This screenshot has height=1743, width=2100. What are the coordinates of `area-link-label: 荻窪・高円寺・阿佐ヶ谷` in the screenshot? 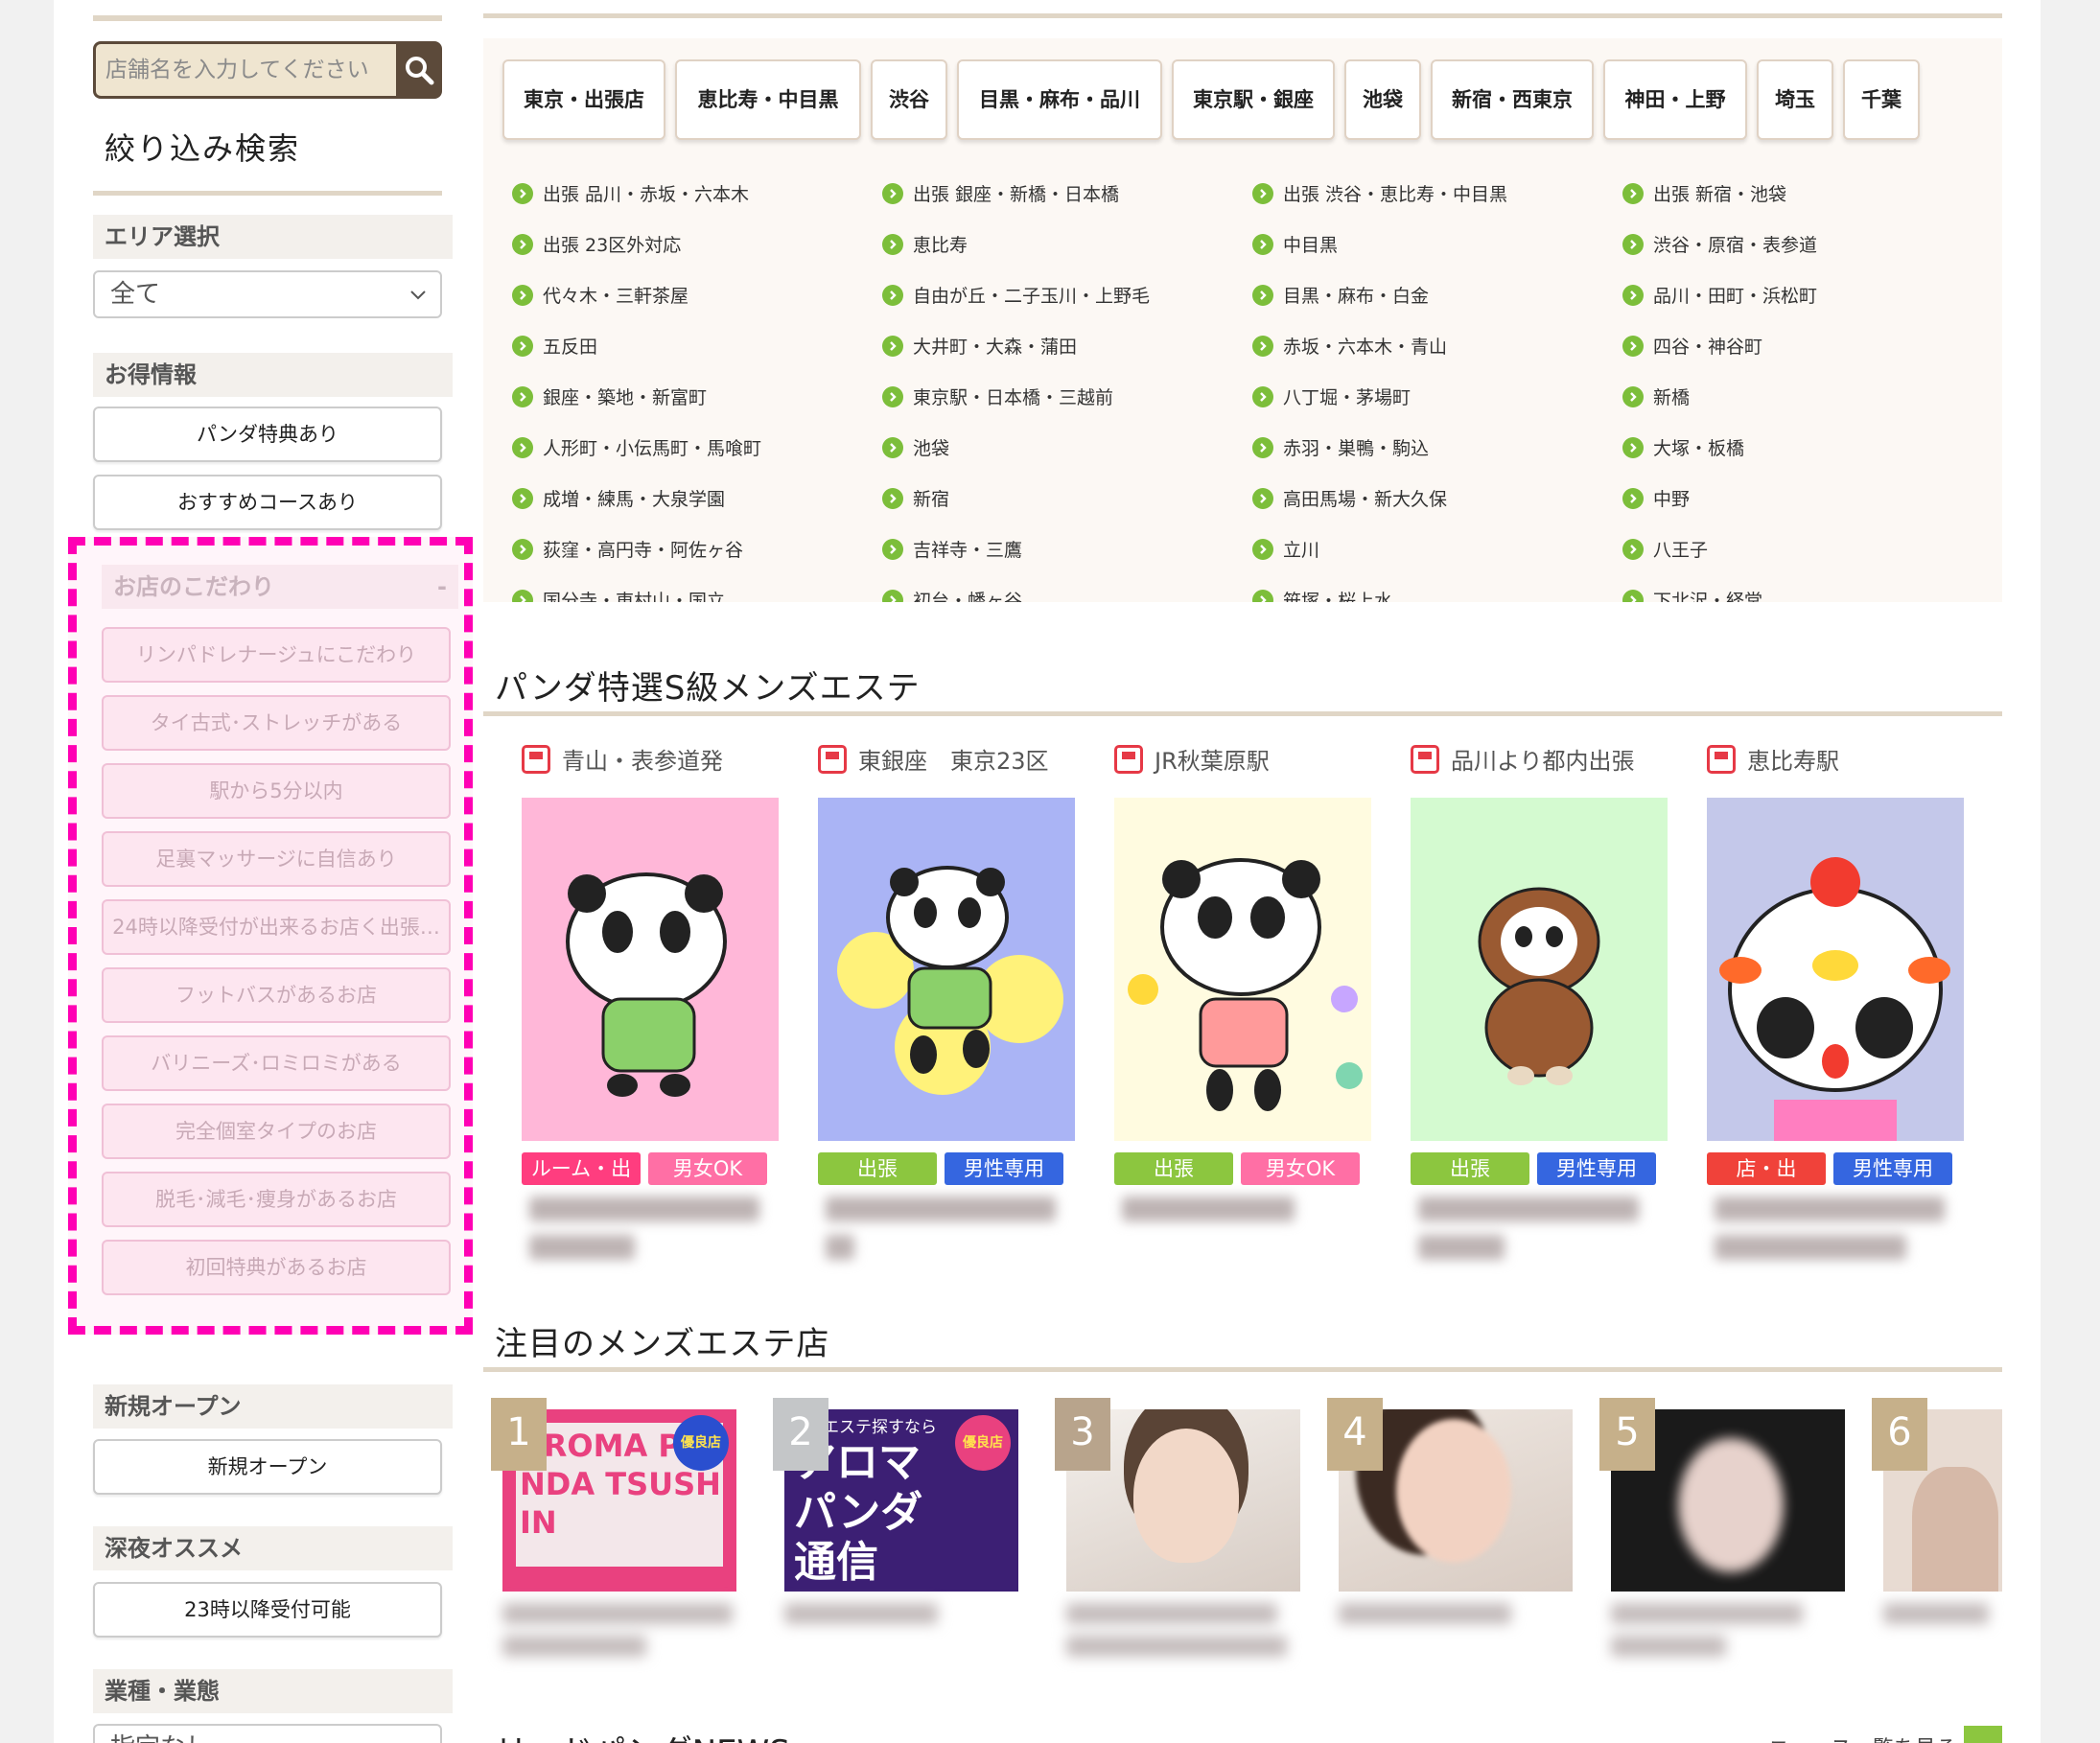 It's located at (643, 550).